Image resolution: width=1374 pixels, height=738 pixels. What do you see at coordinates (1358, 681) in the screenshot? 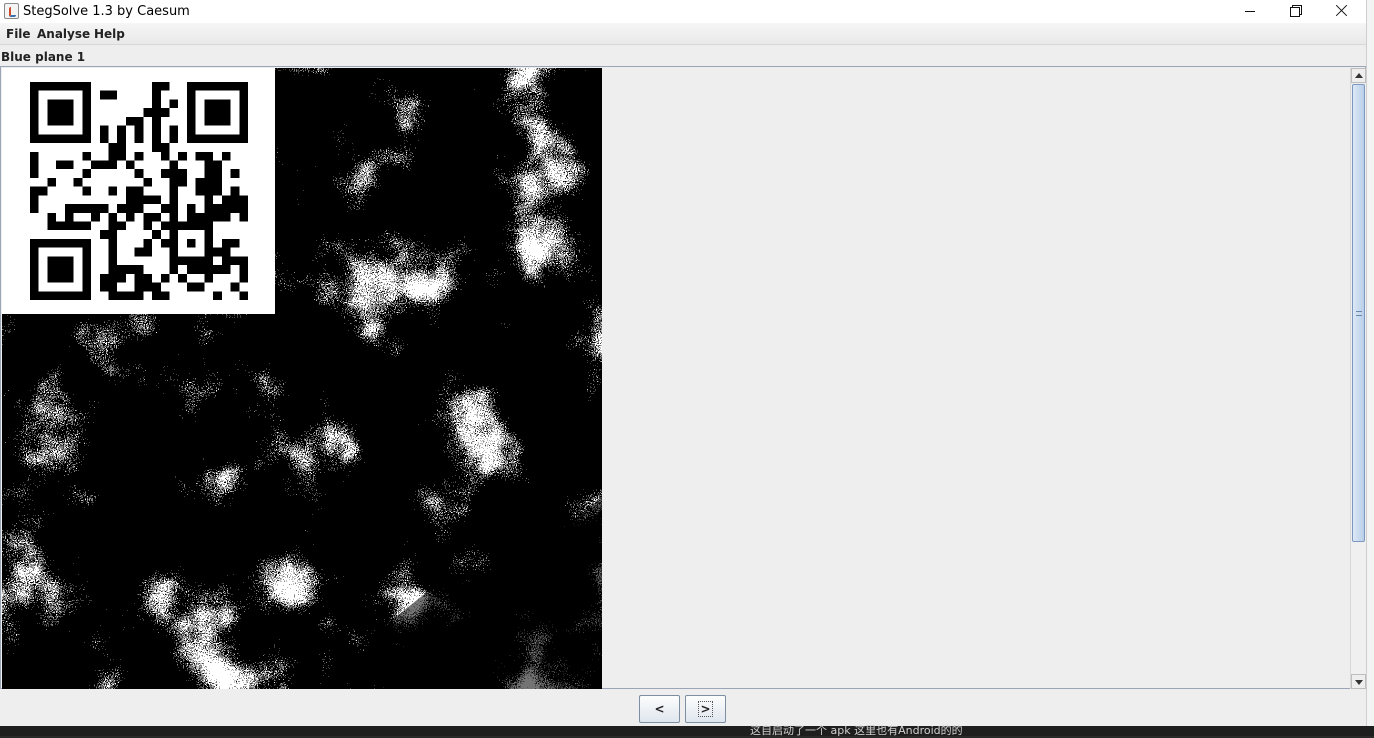
I see `scroll-down-arrow-icon` at bounding box center [1358, 681].